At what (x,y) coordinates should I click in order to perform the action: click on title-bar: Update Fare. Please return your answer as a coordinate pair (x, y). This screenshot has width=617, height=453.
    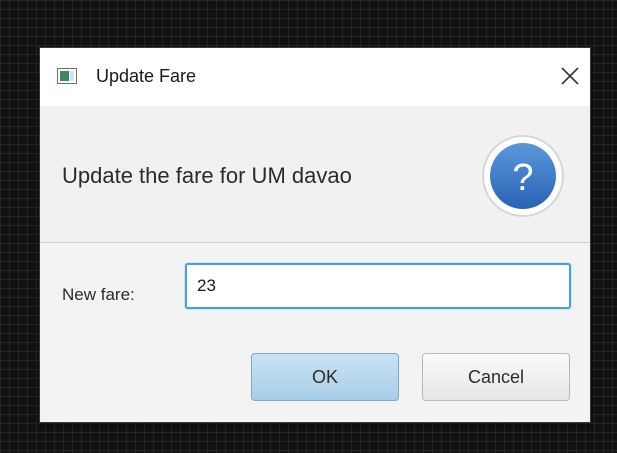
    Looking at the image, I should click on (315, 77).